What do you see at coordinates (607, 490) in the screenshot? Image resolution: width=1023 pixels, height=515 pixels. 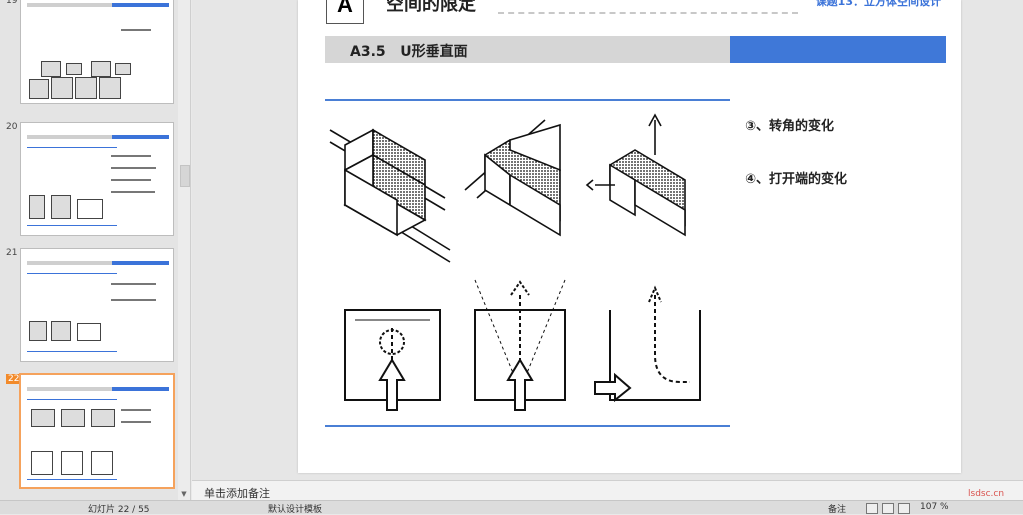 I see `notes-pane: 单击添加备注` at bounding box center [607, 490].